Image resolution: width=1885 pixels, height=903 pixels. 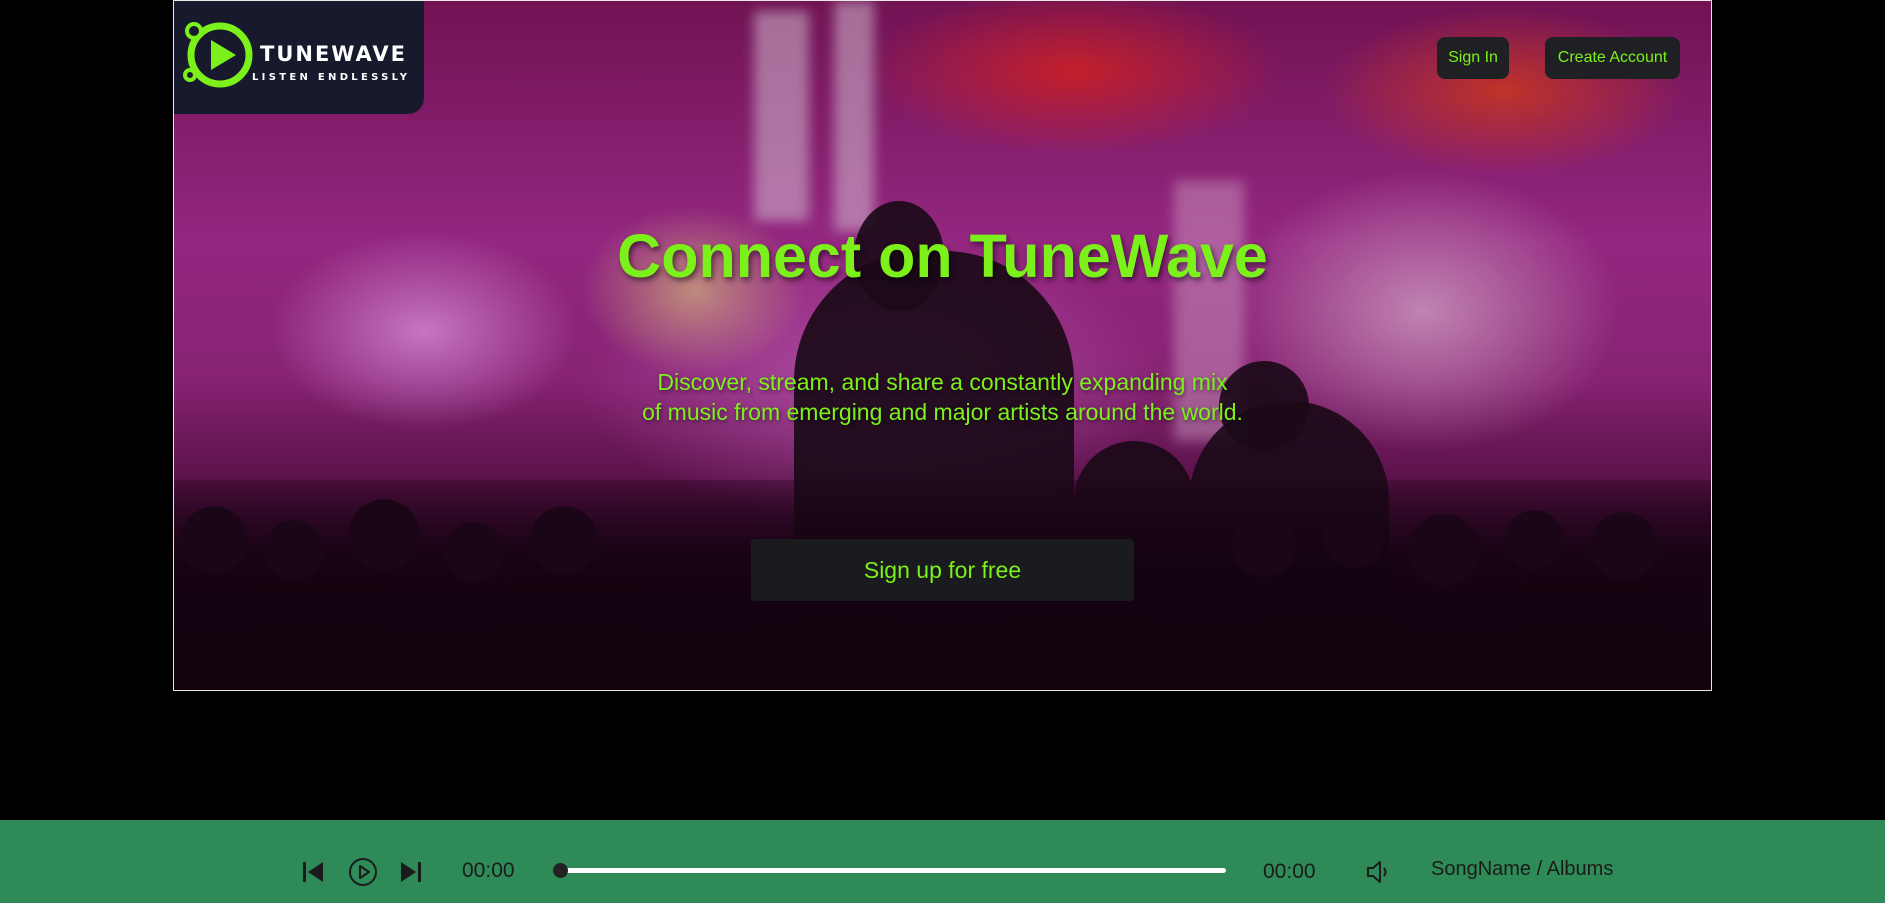 What do you see at coordinates (218, 55) in the screenshot?
I see `play-logo-icon` at bounding box center [218, 55].